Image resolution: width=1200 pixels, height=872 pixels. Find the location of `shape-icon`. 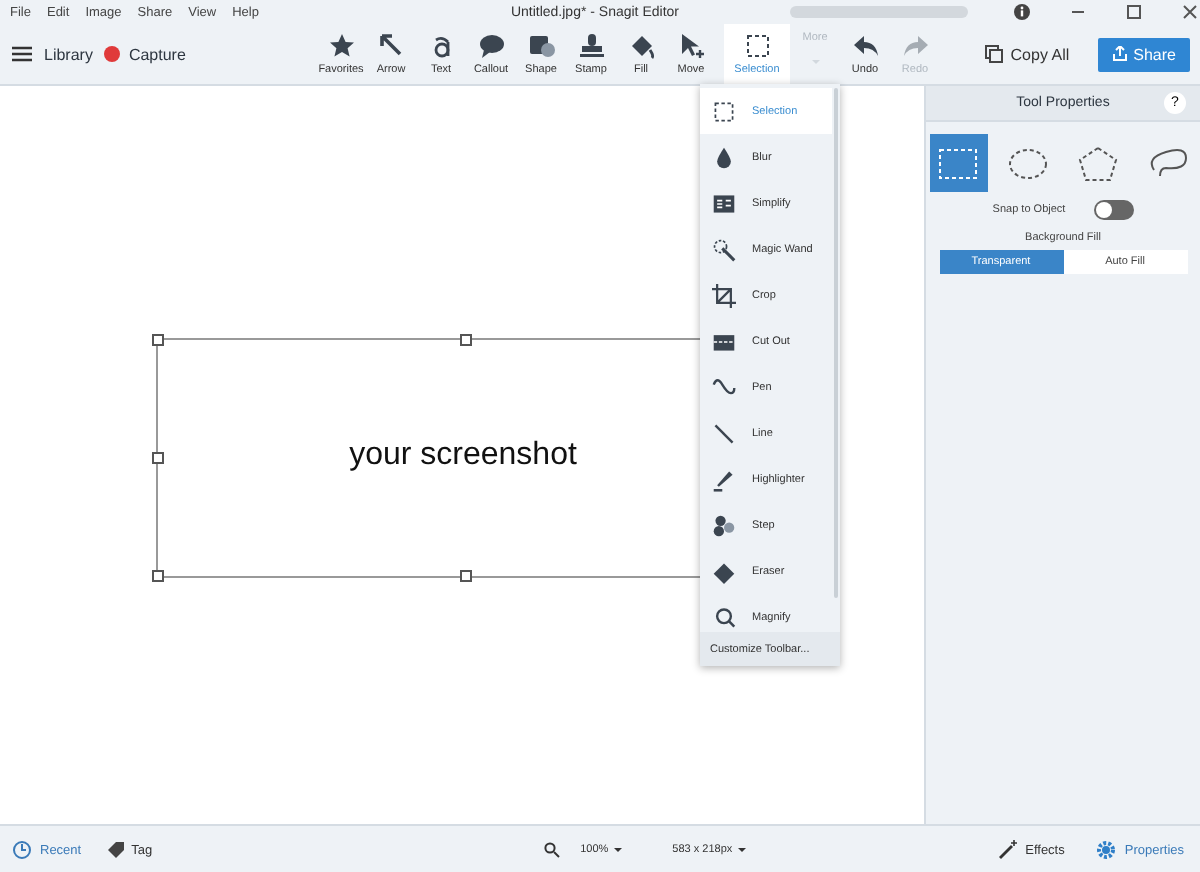

shape-icon is located at coordinates (541, 46).